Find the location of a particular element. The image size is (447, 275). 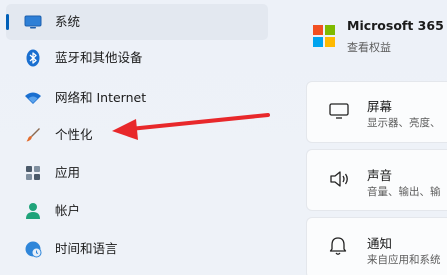

bell-icon is located at coordinates (340, 247).